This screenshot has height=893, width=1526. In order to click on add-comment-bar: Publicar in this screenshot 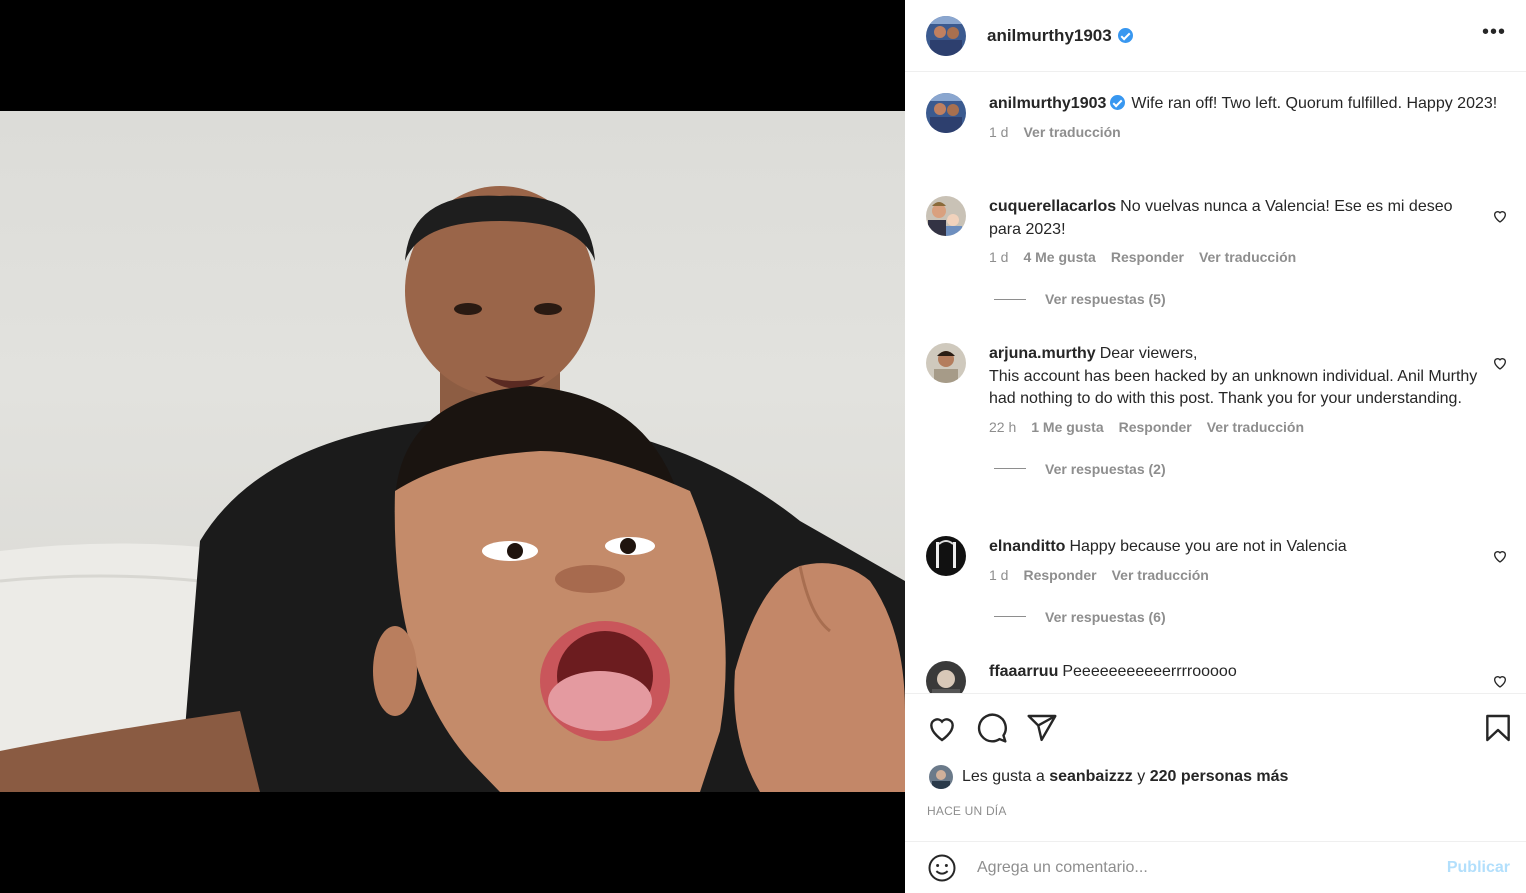, I will do `click(1215, 867)`.